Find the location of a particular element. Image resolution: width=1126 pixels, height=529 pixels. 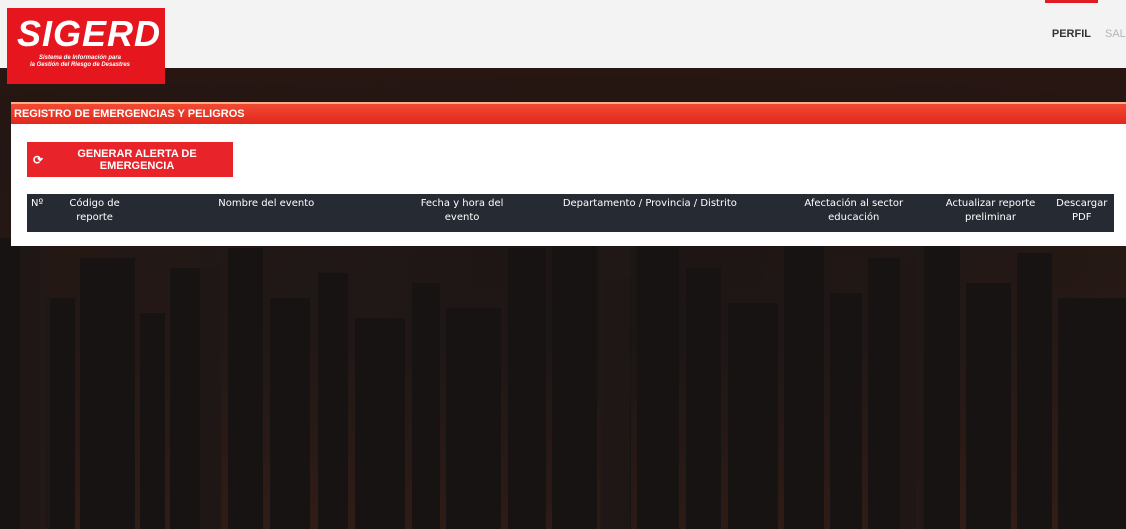

nav-item-perfil: PERFIL is located at coordinates (1071, 34).